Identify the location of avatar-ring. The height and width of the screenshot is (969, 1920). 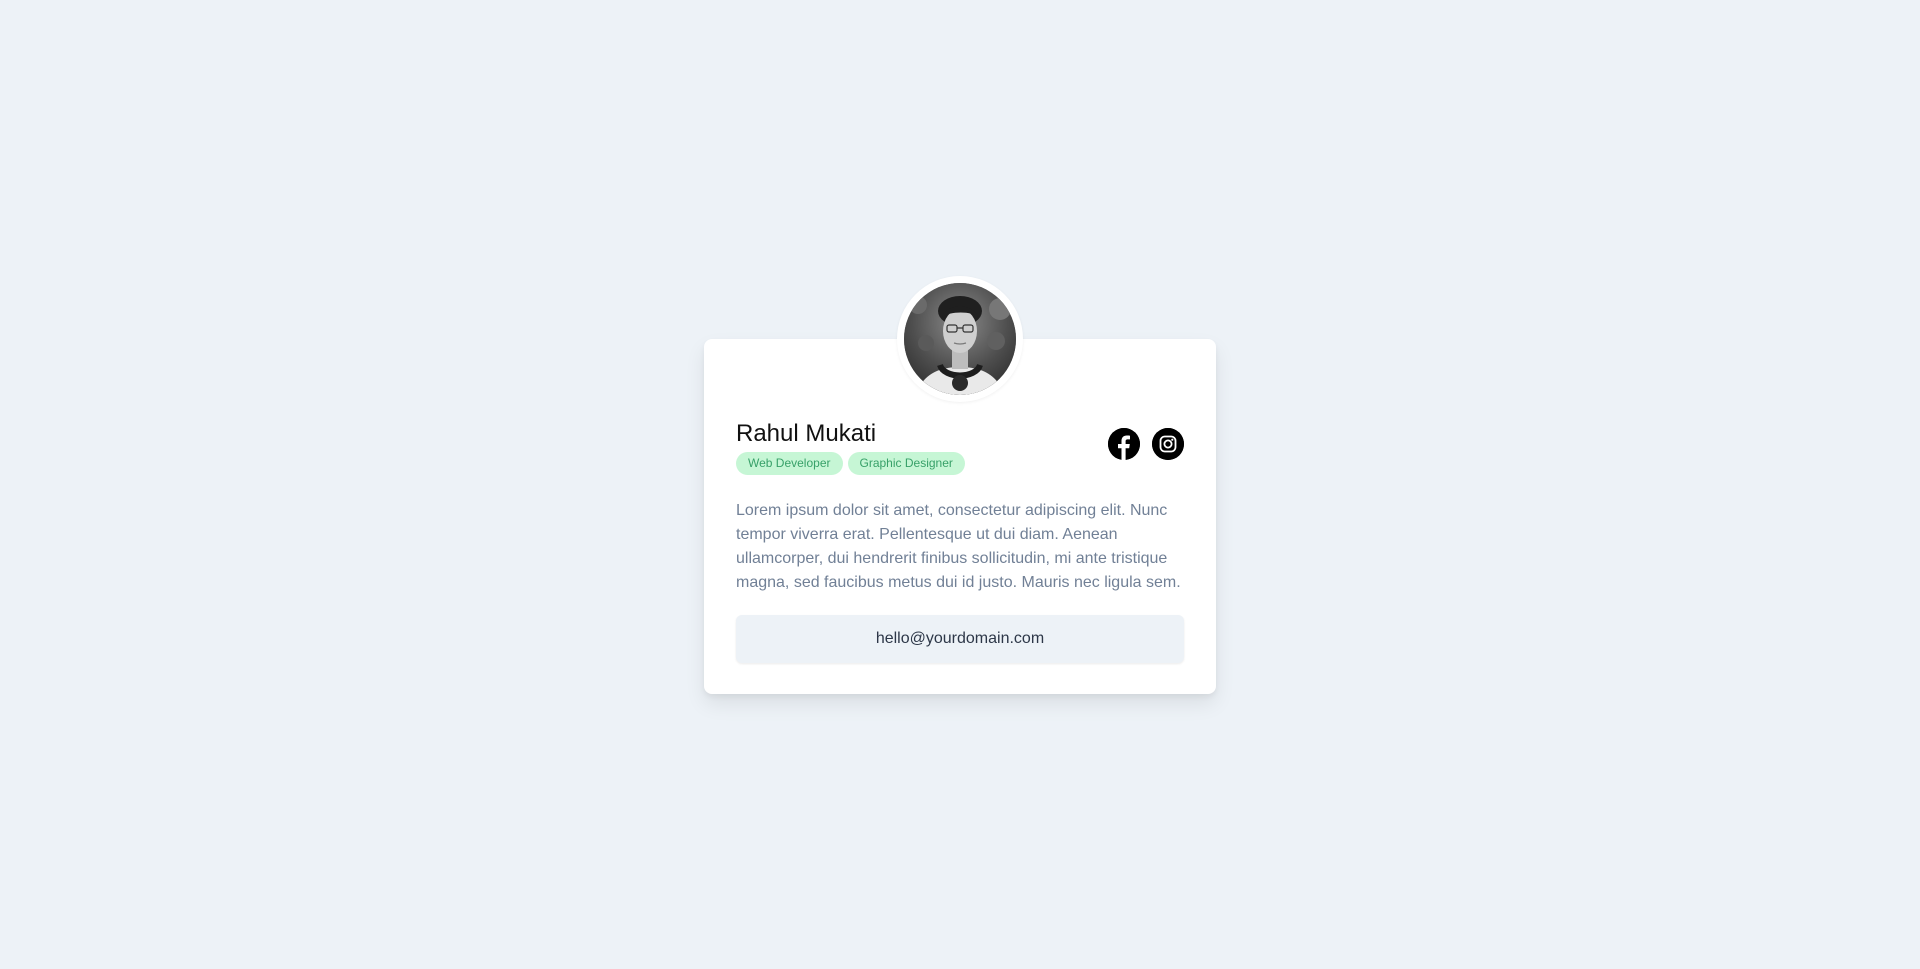
(960, 339).